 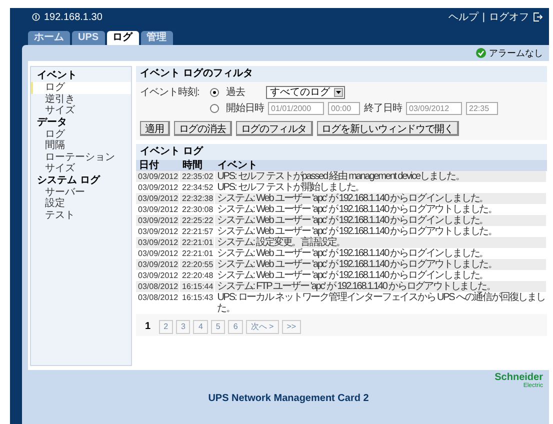 What do you see at coordinates (81, 215) in the screenshot?
I see `sidebar-item: テスト` at bounding box center [81, 215].